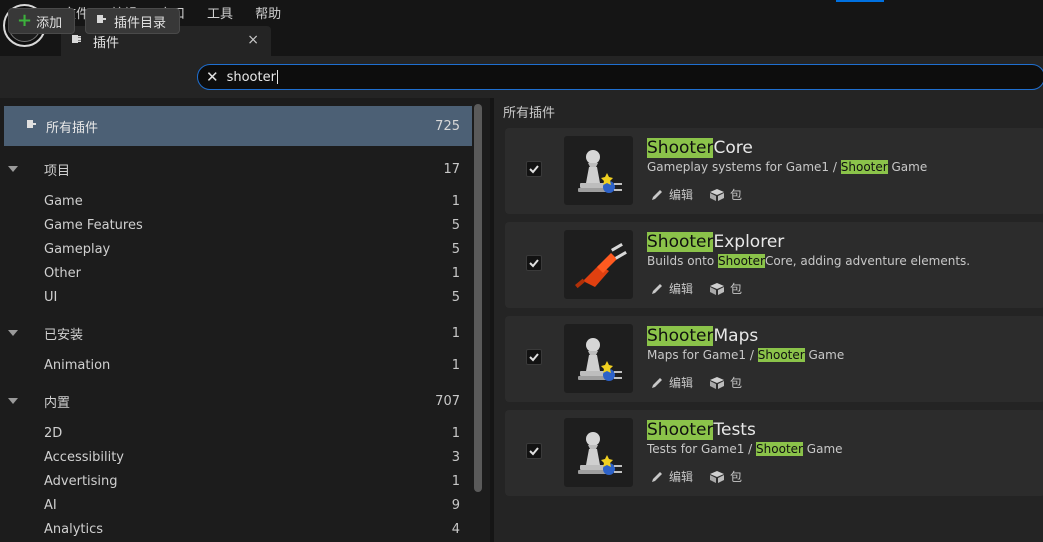 The height and width of the screenshot is (542, 1043). What do you see at coordinates (212, 77) in the screenshot?
I see `clear-search-icon: ✕` at bounding box center [212, 77].